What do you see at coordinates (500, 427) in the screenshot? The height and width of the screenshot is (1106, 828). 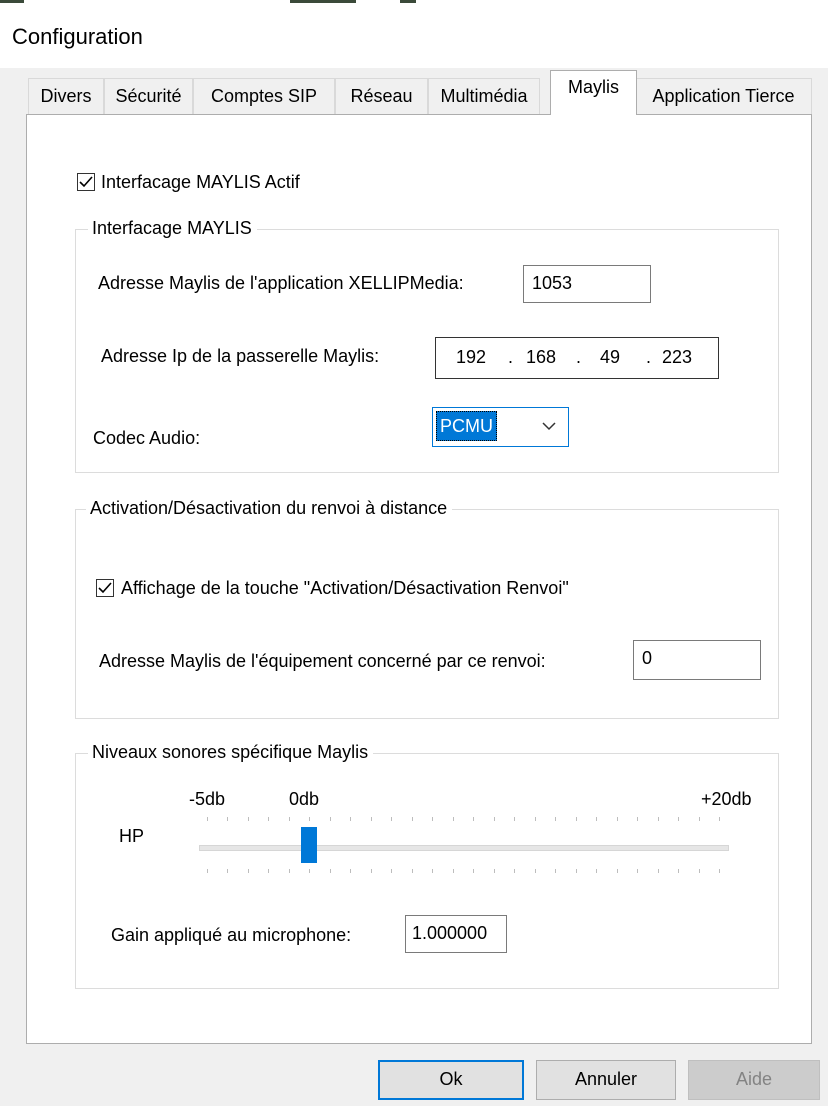 I see `codec-audio-select: PCMU` at bounding box center [500, 427].